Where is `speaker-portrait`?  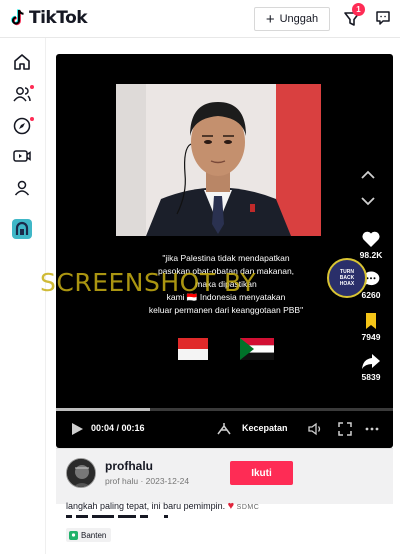
speaker-portrait is located at coordinates (218, 160).